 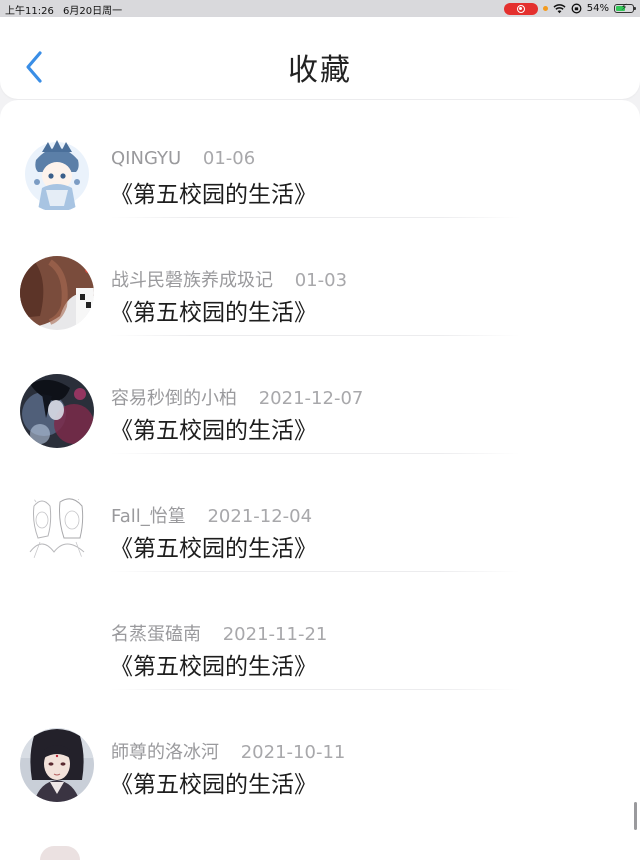 What do you see at coordinates (293, 752) in the screenshot?
I see `item-date: 2021-10-11` at bounding box center [293, 752].